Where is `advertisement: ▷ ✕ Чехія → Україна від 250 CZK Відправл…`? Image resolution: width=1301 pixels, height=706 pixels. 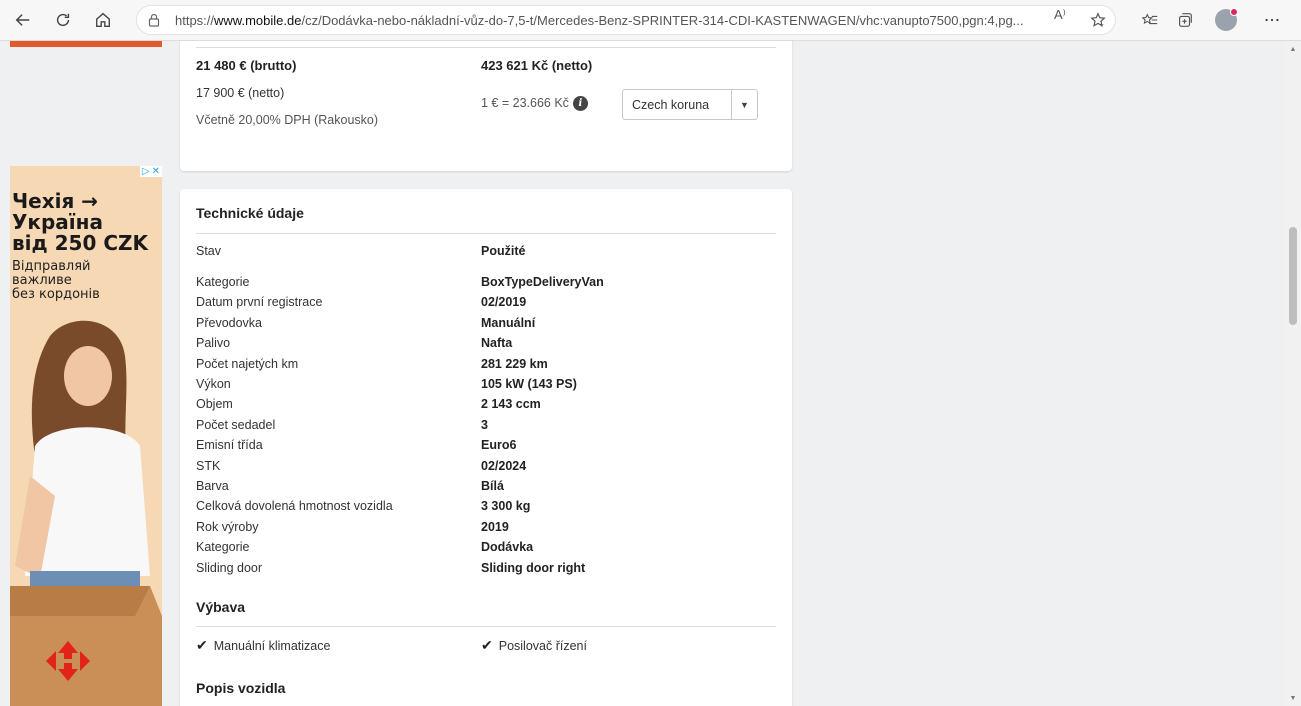
advertisement: ▷ ✕ Чехія → Україна від 250 CZK Відправл… is located at coordinates (86, 436).